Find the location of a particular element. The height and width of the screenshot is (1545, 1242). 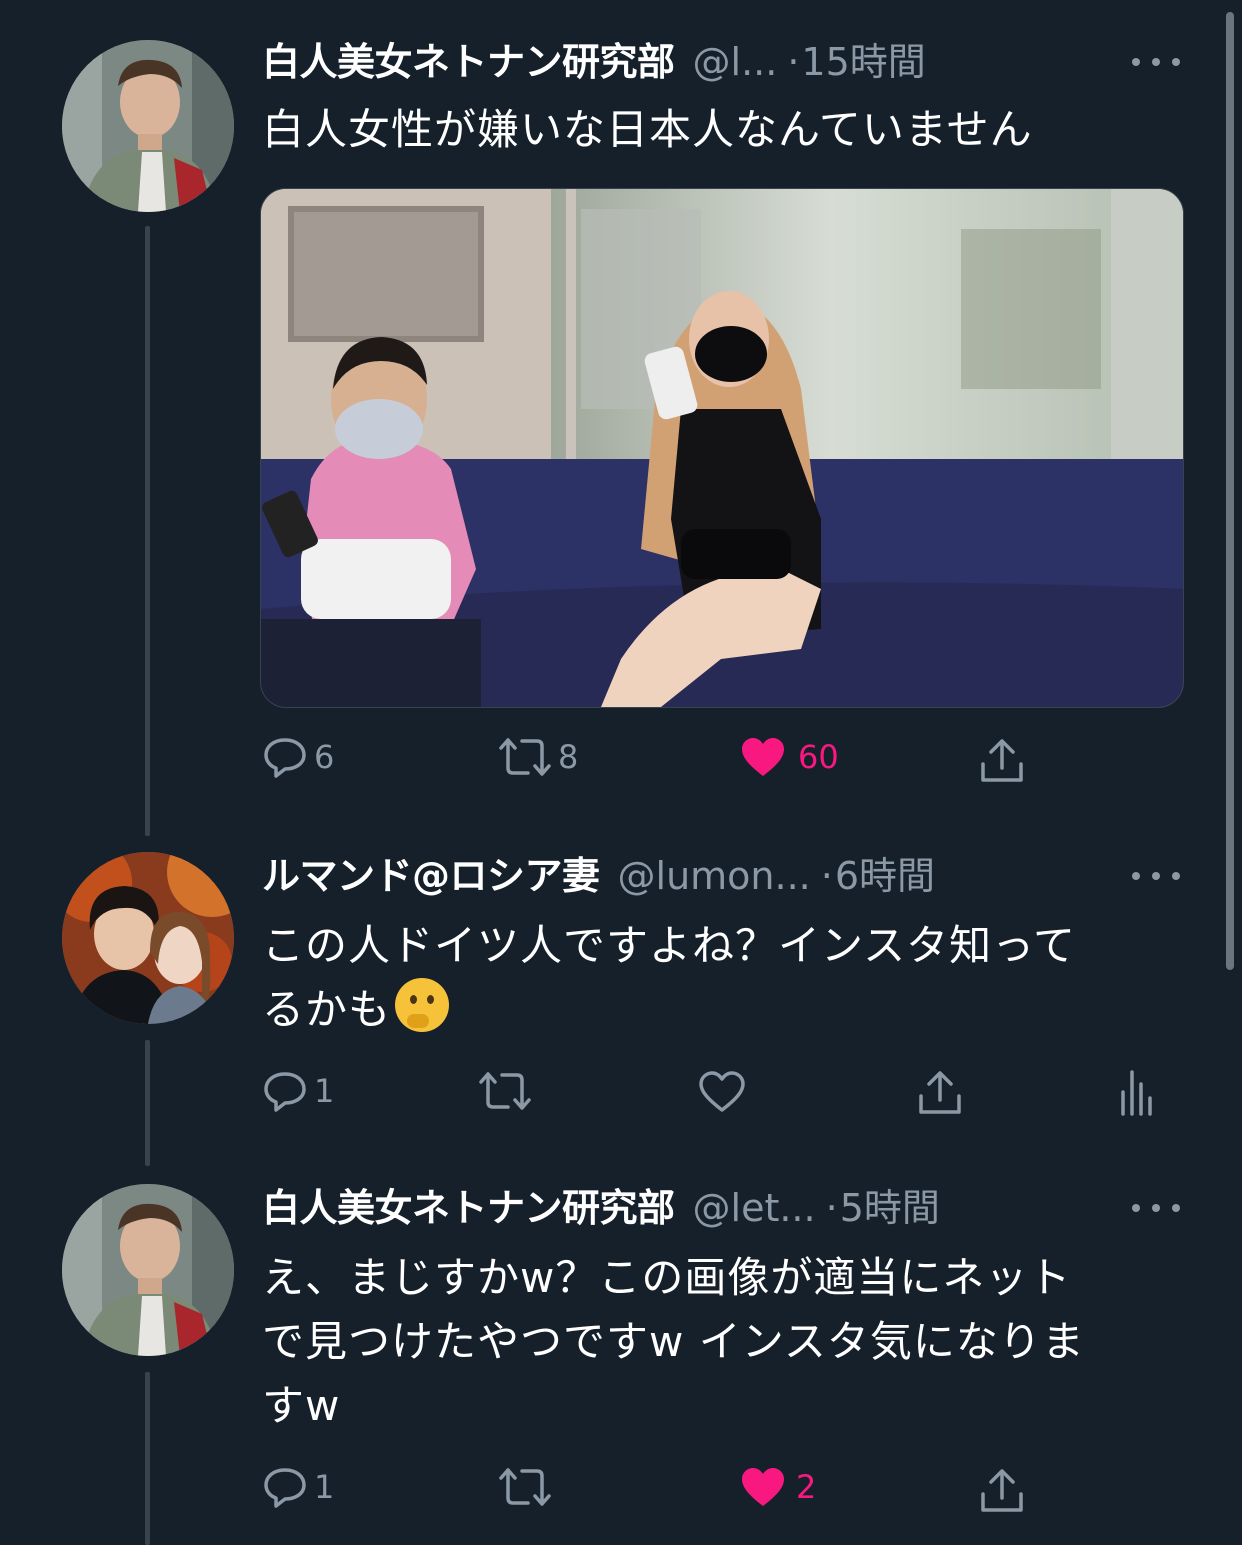

tweet-text: 白人女性が嫌いな日本人なんていません is located at coordinates (727, 130).